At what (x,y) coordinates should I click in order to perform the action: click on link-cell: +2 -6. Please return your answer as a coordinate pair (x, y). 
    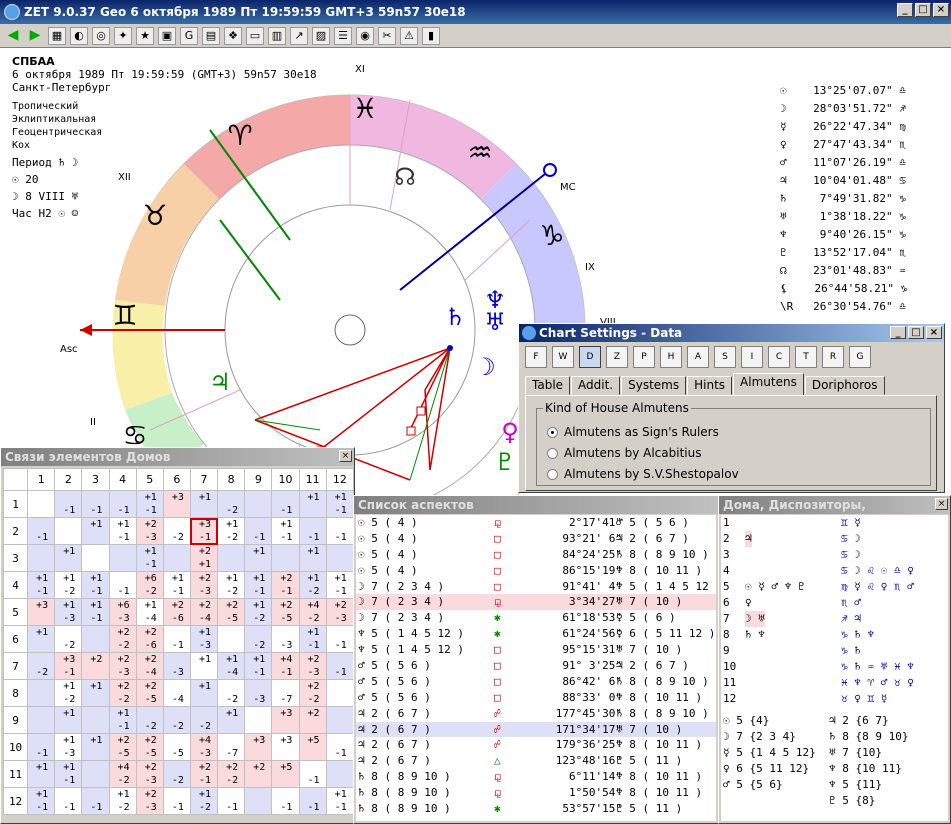
    Looking at the image, I should click on (176, 612).